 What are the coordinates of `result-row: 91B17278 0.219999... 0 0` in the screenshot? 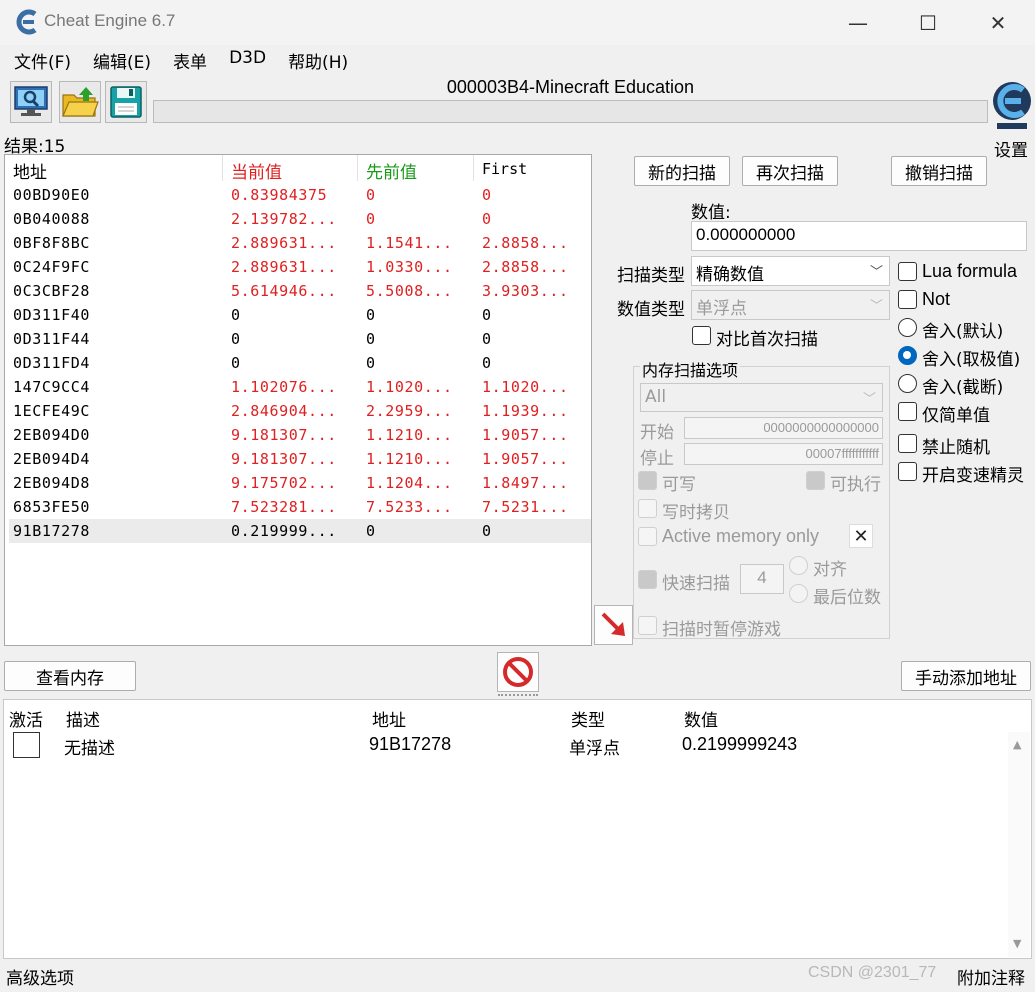 It's located at (300, 531).